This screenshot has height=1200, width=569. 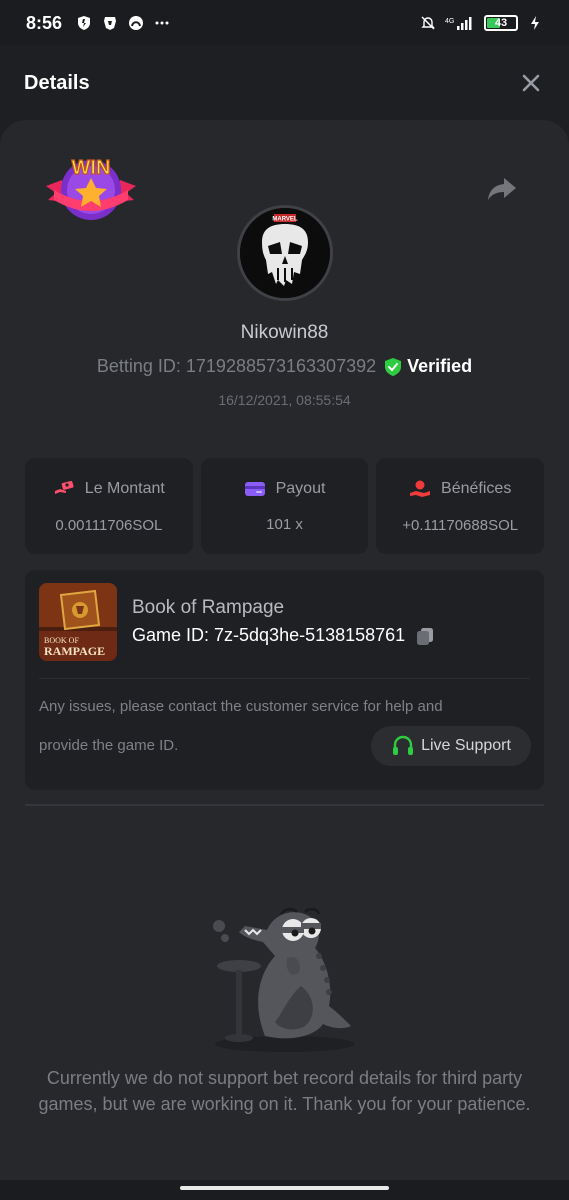 I want to click on bet-timestamp: 16/12/2021, 08:55:54, so click(x=284, y=400).